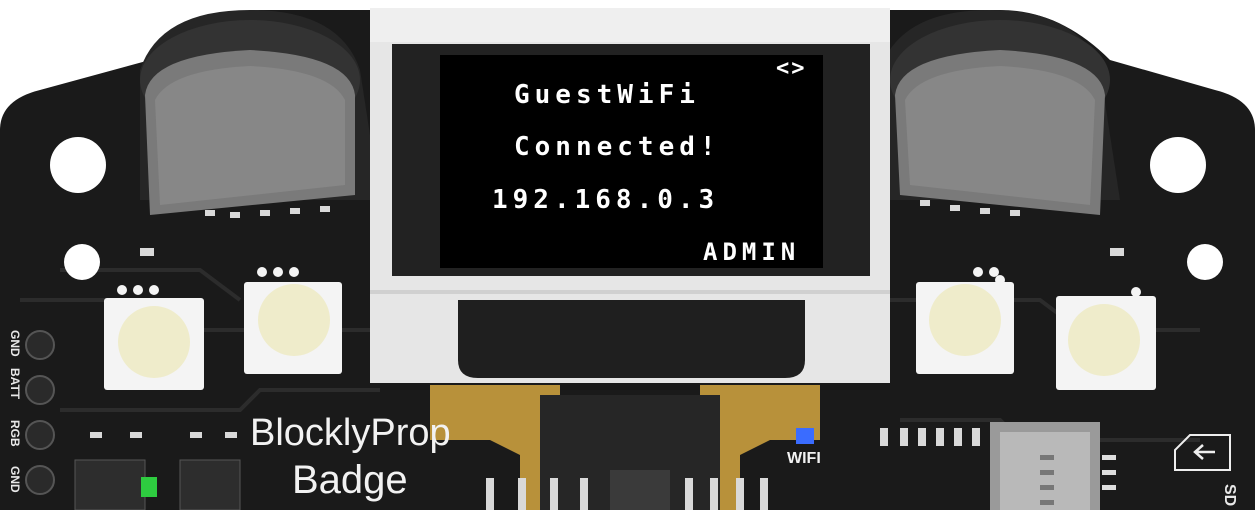  I want to click on ip-address: 192.168.0.3, so click(606, 200).